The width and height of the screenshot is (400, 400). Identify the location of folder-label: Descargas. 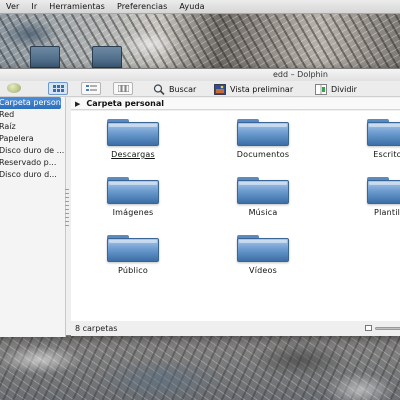
(133, 154).